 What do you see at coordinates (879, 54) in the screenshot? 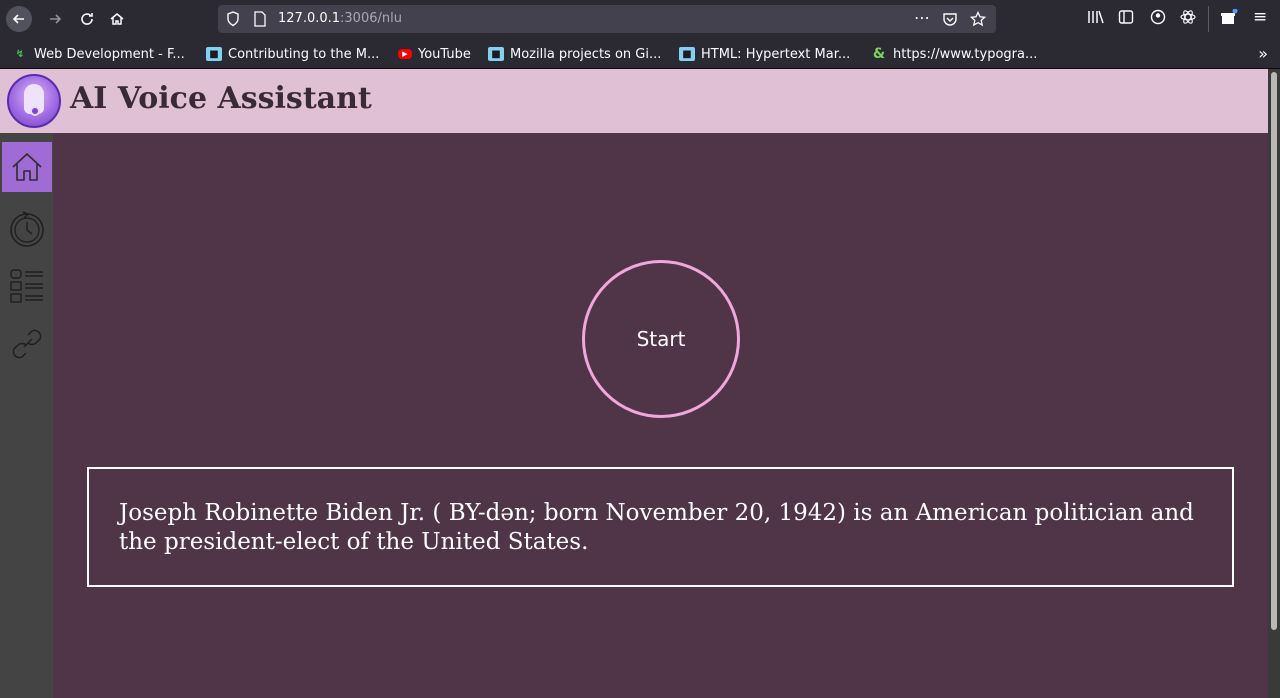
I see `ampersand-icon: &` at bounding box center [879, 54].